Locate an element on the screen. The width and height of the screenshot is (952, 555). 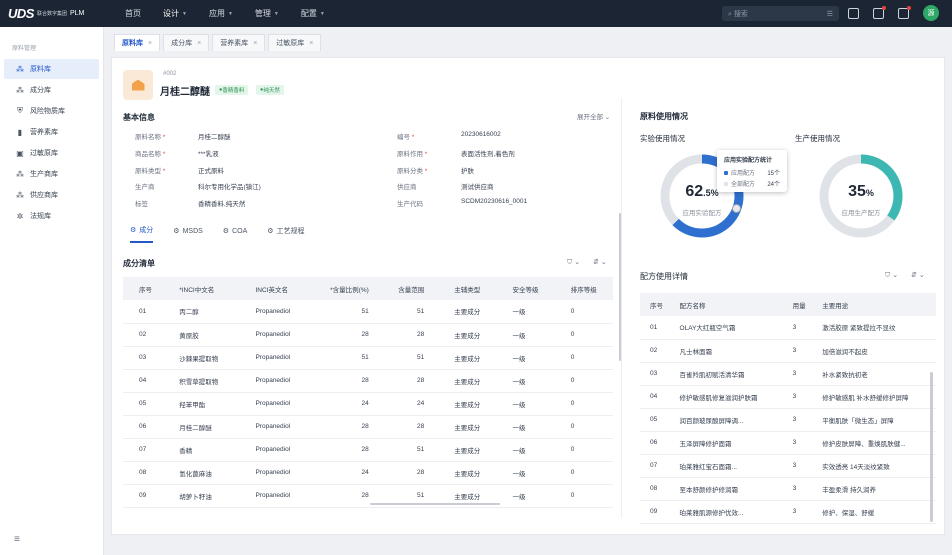
table-row: 09 胡萝卜籽油 Propanediol 28 51 主要成分 一级 0 is located at coordinates (368, 496).